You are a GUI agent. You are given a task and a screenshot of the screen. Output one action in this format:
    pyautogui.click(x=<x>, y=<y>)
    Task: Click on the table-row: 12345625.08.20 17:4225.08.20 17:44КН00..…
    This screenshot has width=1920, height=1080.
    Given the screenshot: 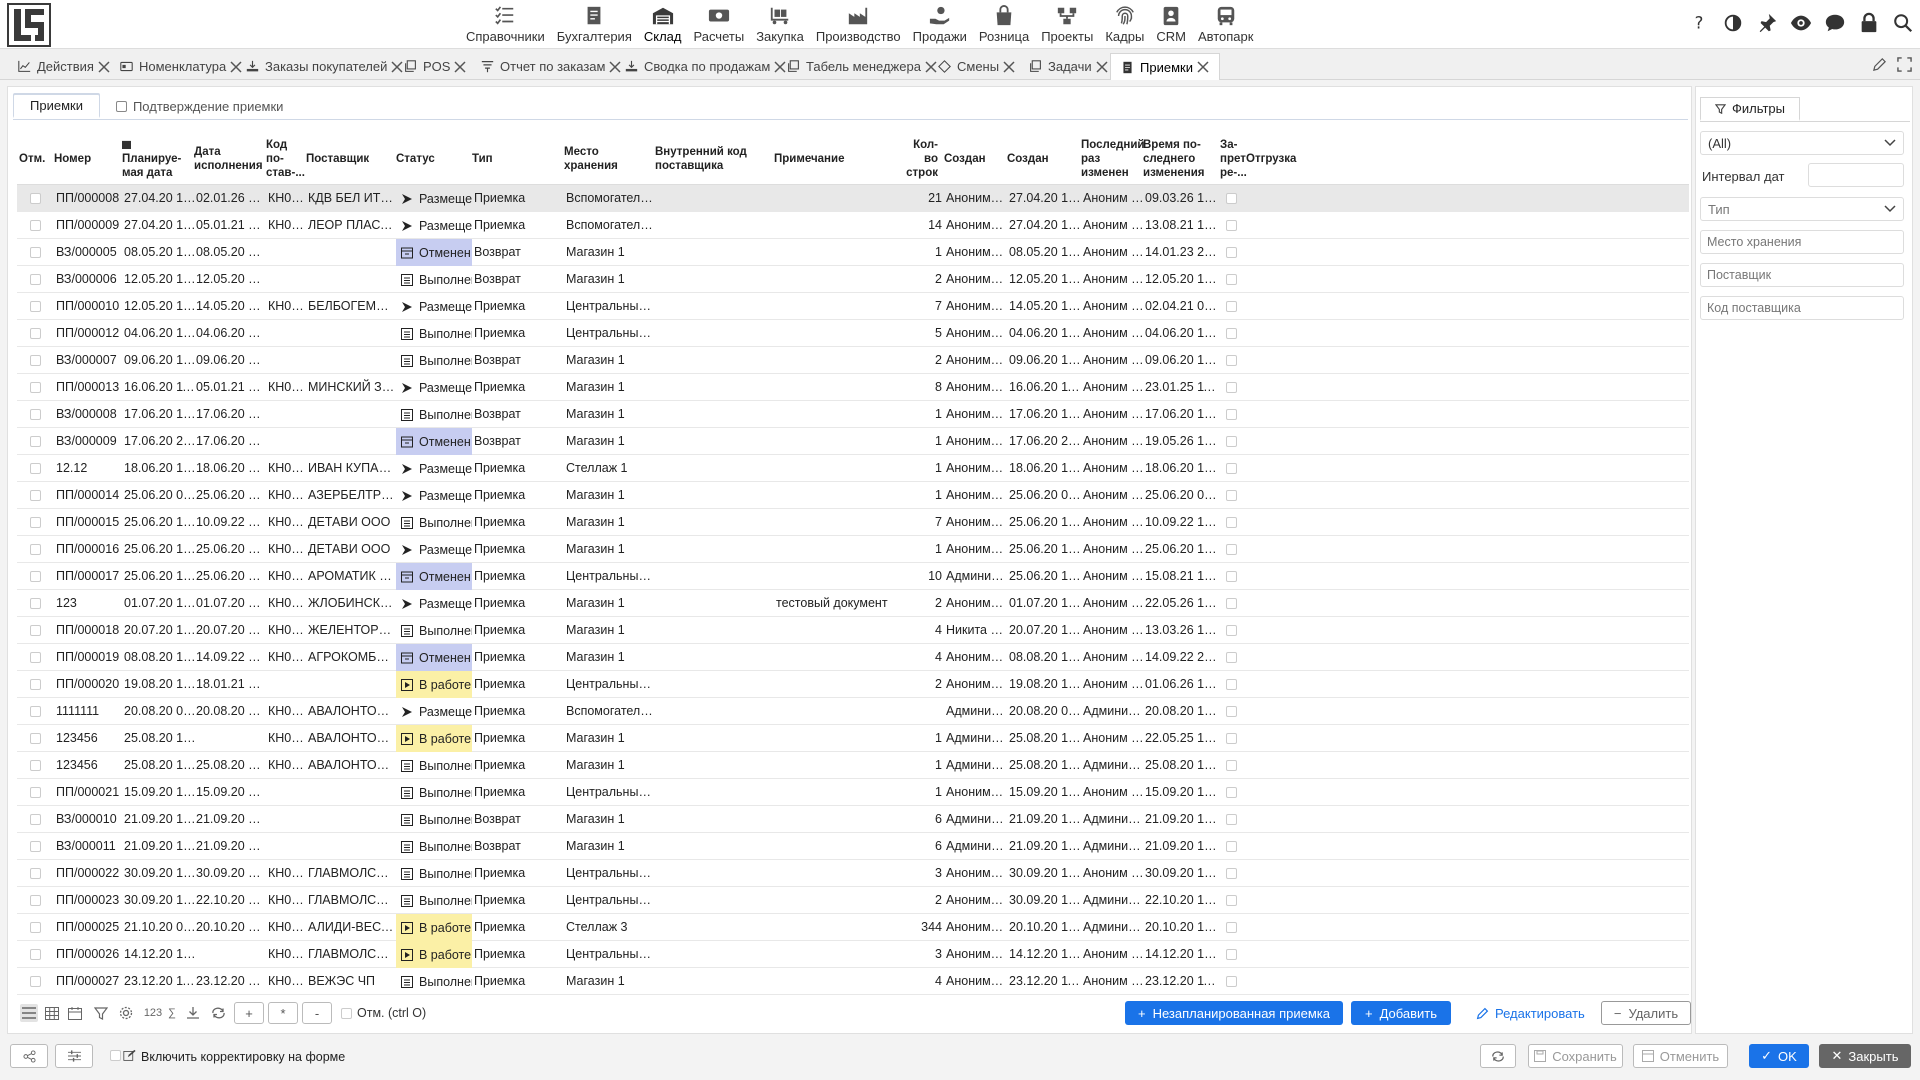 What is the action you would take?
    pyautogui.click(x=853, y=765)
    